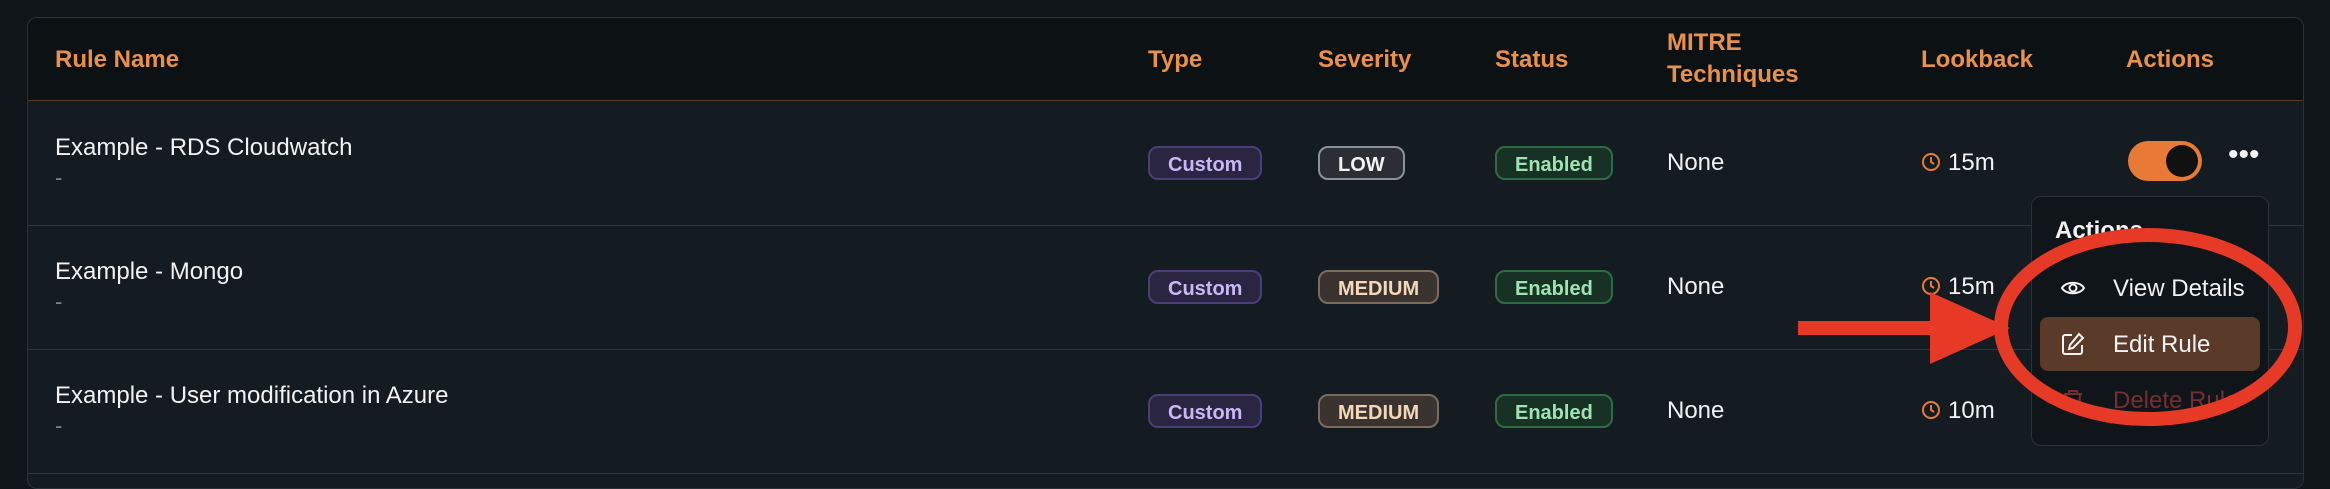 Image resolution: width=2330 pixels, height=489 pixels. I want to click on edit-rule-label: Edit Rule, so click(2162, 344).